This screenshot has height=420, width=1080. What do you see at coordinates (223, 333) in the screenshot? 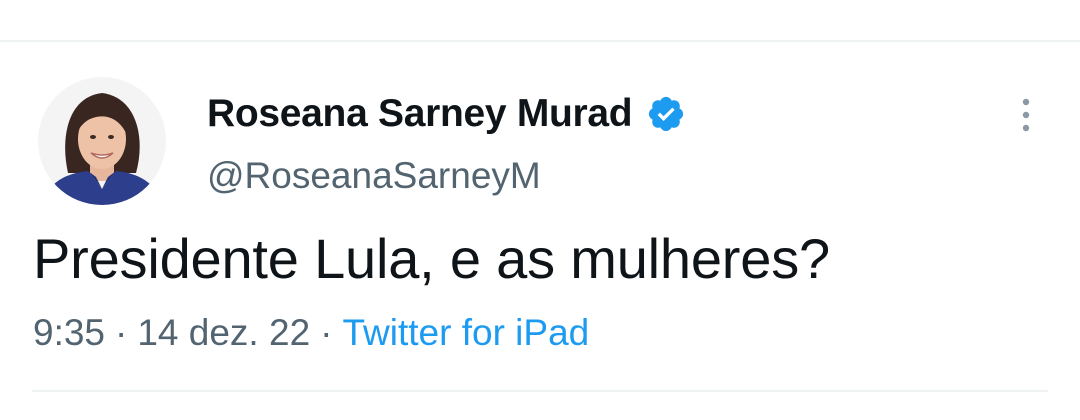
I see `tweet-date: 14 dez. 22` at bounding box center [223, 333].